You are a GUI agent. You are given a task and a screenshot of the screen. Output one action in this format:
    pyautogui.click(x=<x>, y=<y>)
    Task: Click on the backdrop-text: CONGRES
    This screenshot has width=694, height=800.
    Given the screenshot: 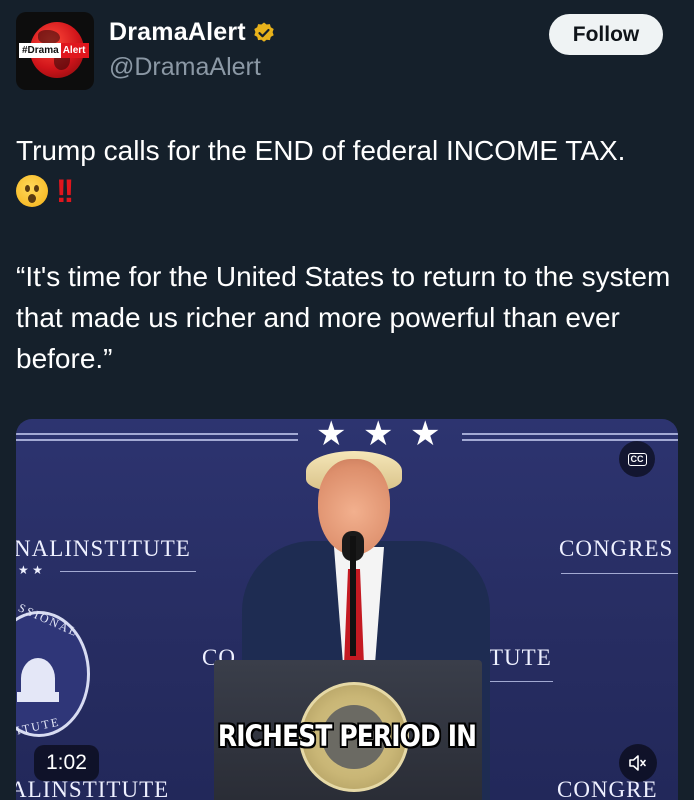 What is the action you would take?
    pyautogui.click(x=616, y=548)
    